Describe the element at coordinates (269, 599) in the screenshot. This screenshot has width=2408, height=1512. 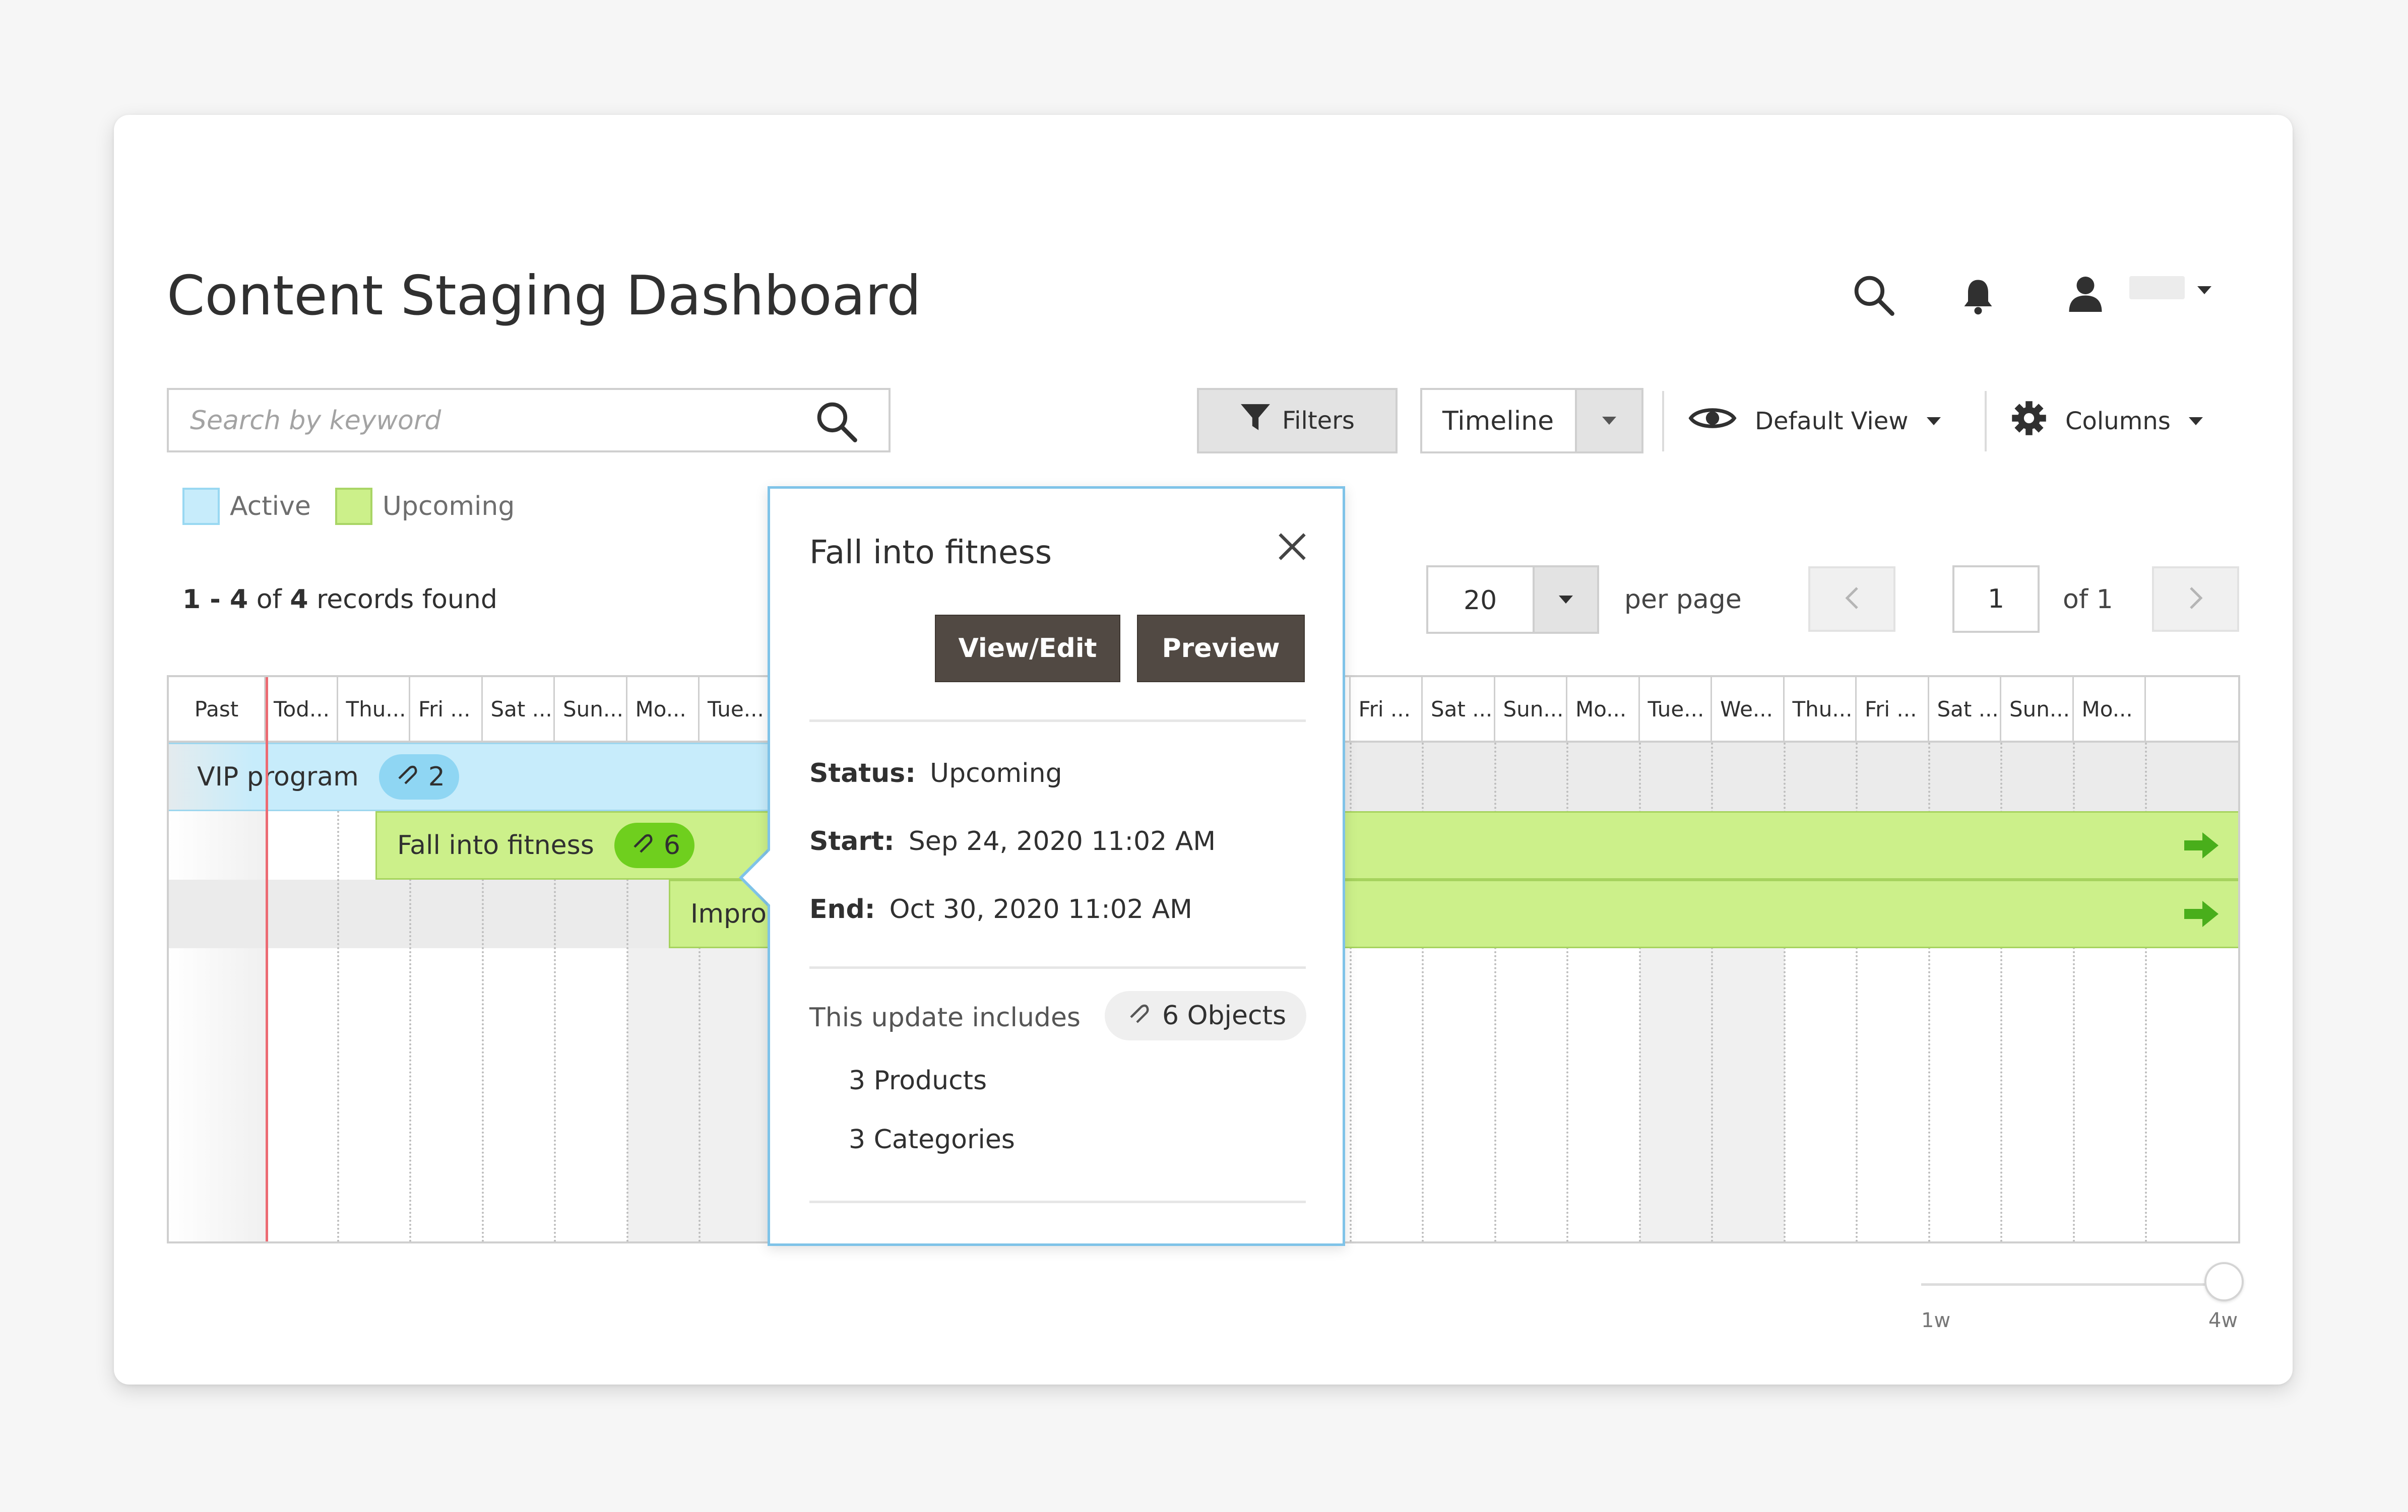
I see `records-of: of` at that location.